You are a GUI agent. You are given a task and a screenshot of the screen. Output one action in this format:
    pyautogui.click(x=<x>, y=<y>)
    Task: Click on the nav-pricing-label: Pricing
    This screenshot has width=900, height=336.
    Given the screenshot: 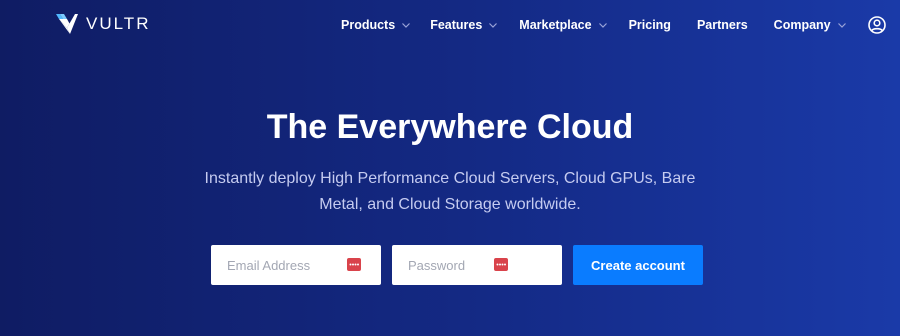 What is the action you would take?
    pyautogui.click(x=649, y=25)
    